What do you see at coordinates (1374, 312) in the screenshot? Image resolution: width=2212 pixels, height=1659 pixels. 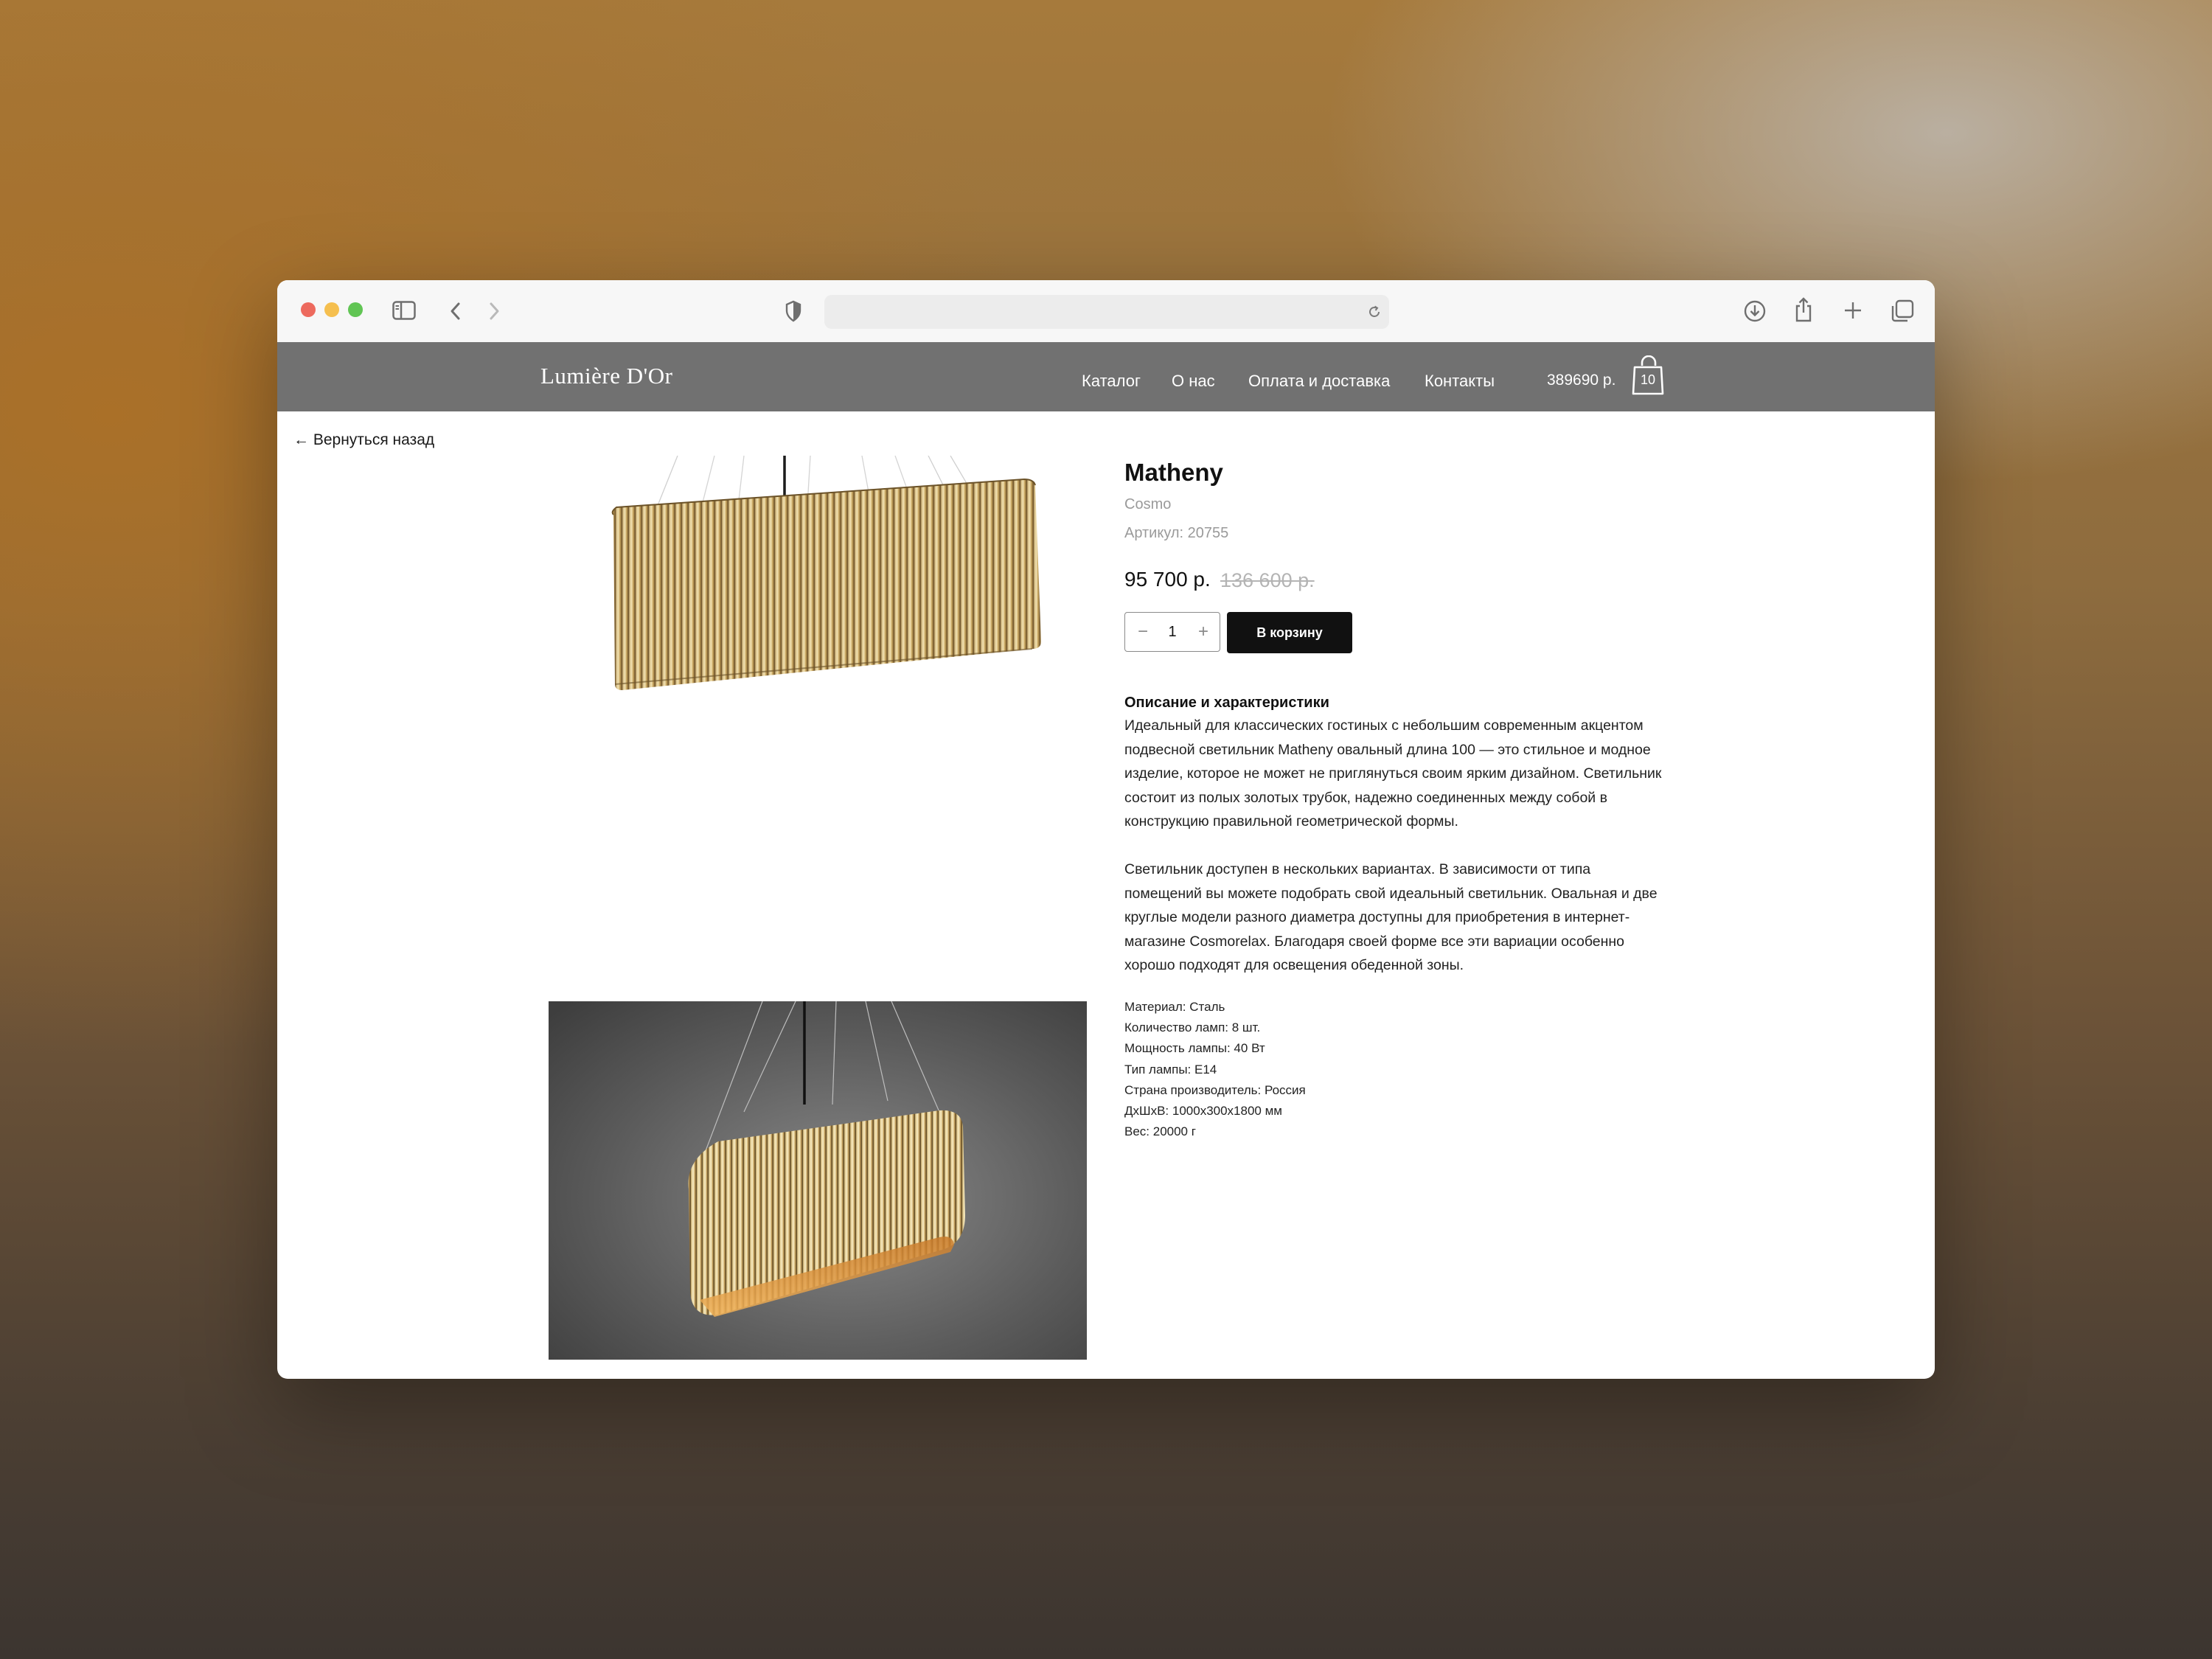 I see `reload-icon` at bounding box center [1374, 312].